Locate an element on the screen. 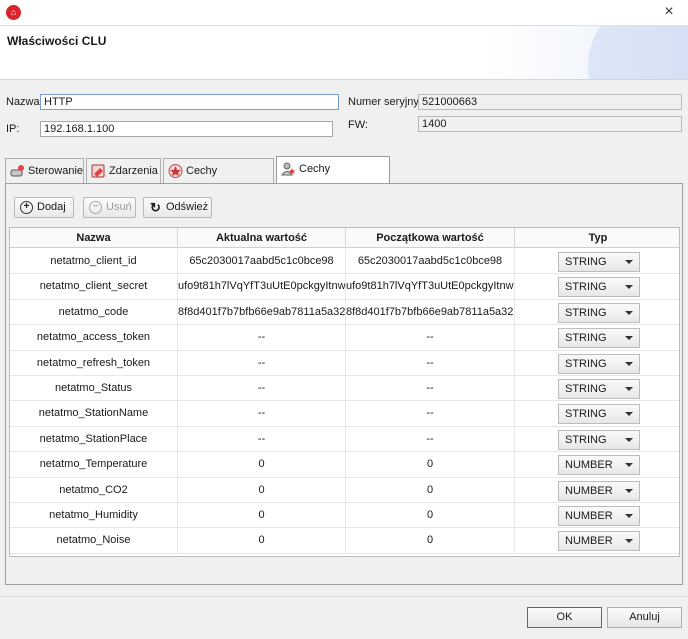 The image size is (688, 639). refresh-button-label: Odśwież is located at coordinates (187, 207).